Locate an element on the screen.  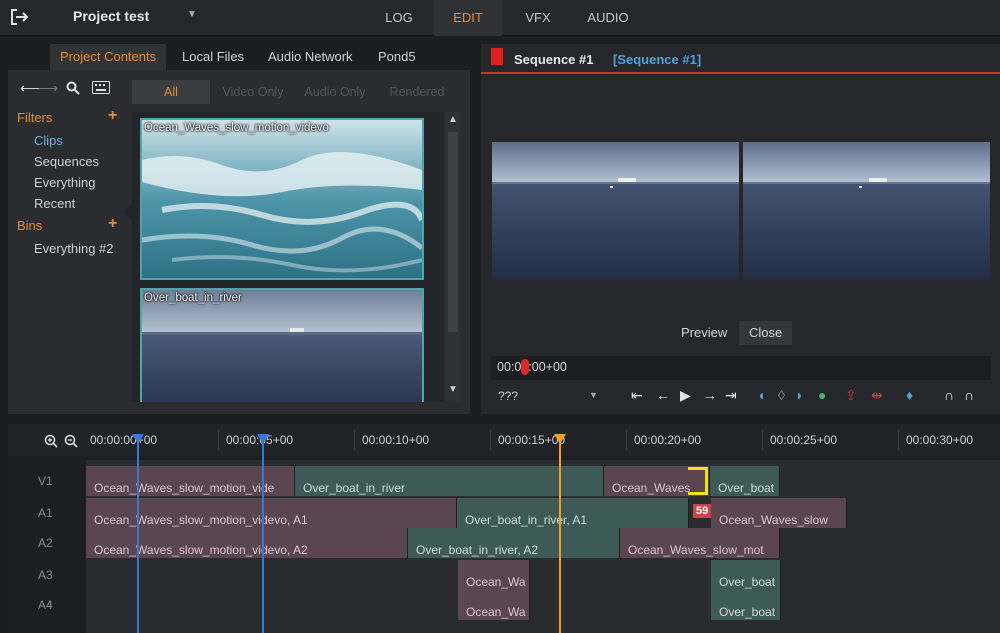
redo-icon: ∩ is located at coordinates (969, 395).